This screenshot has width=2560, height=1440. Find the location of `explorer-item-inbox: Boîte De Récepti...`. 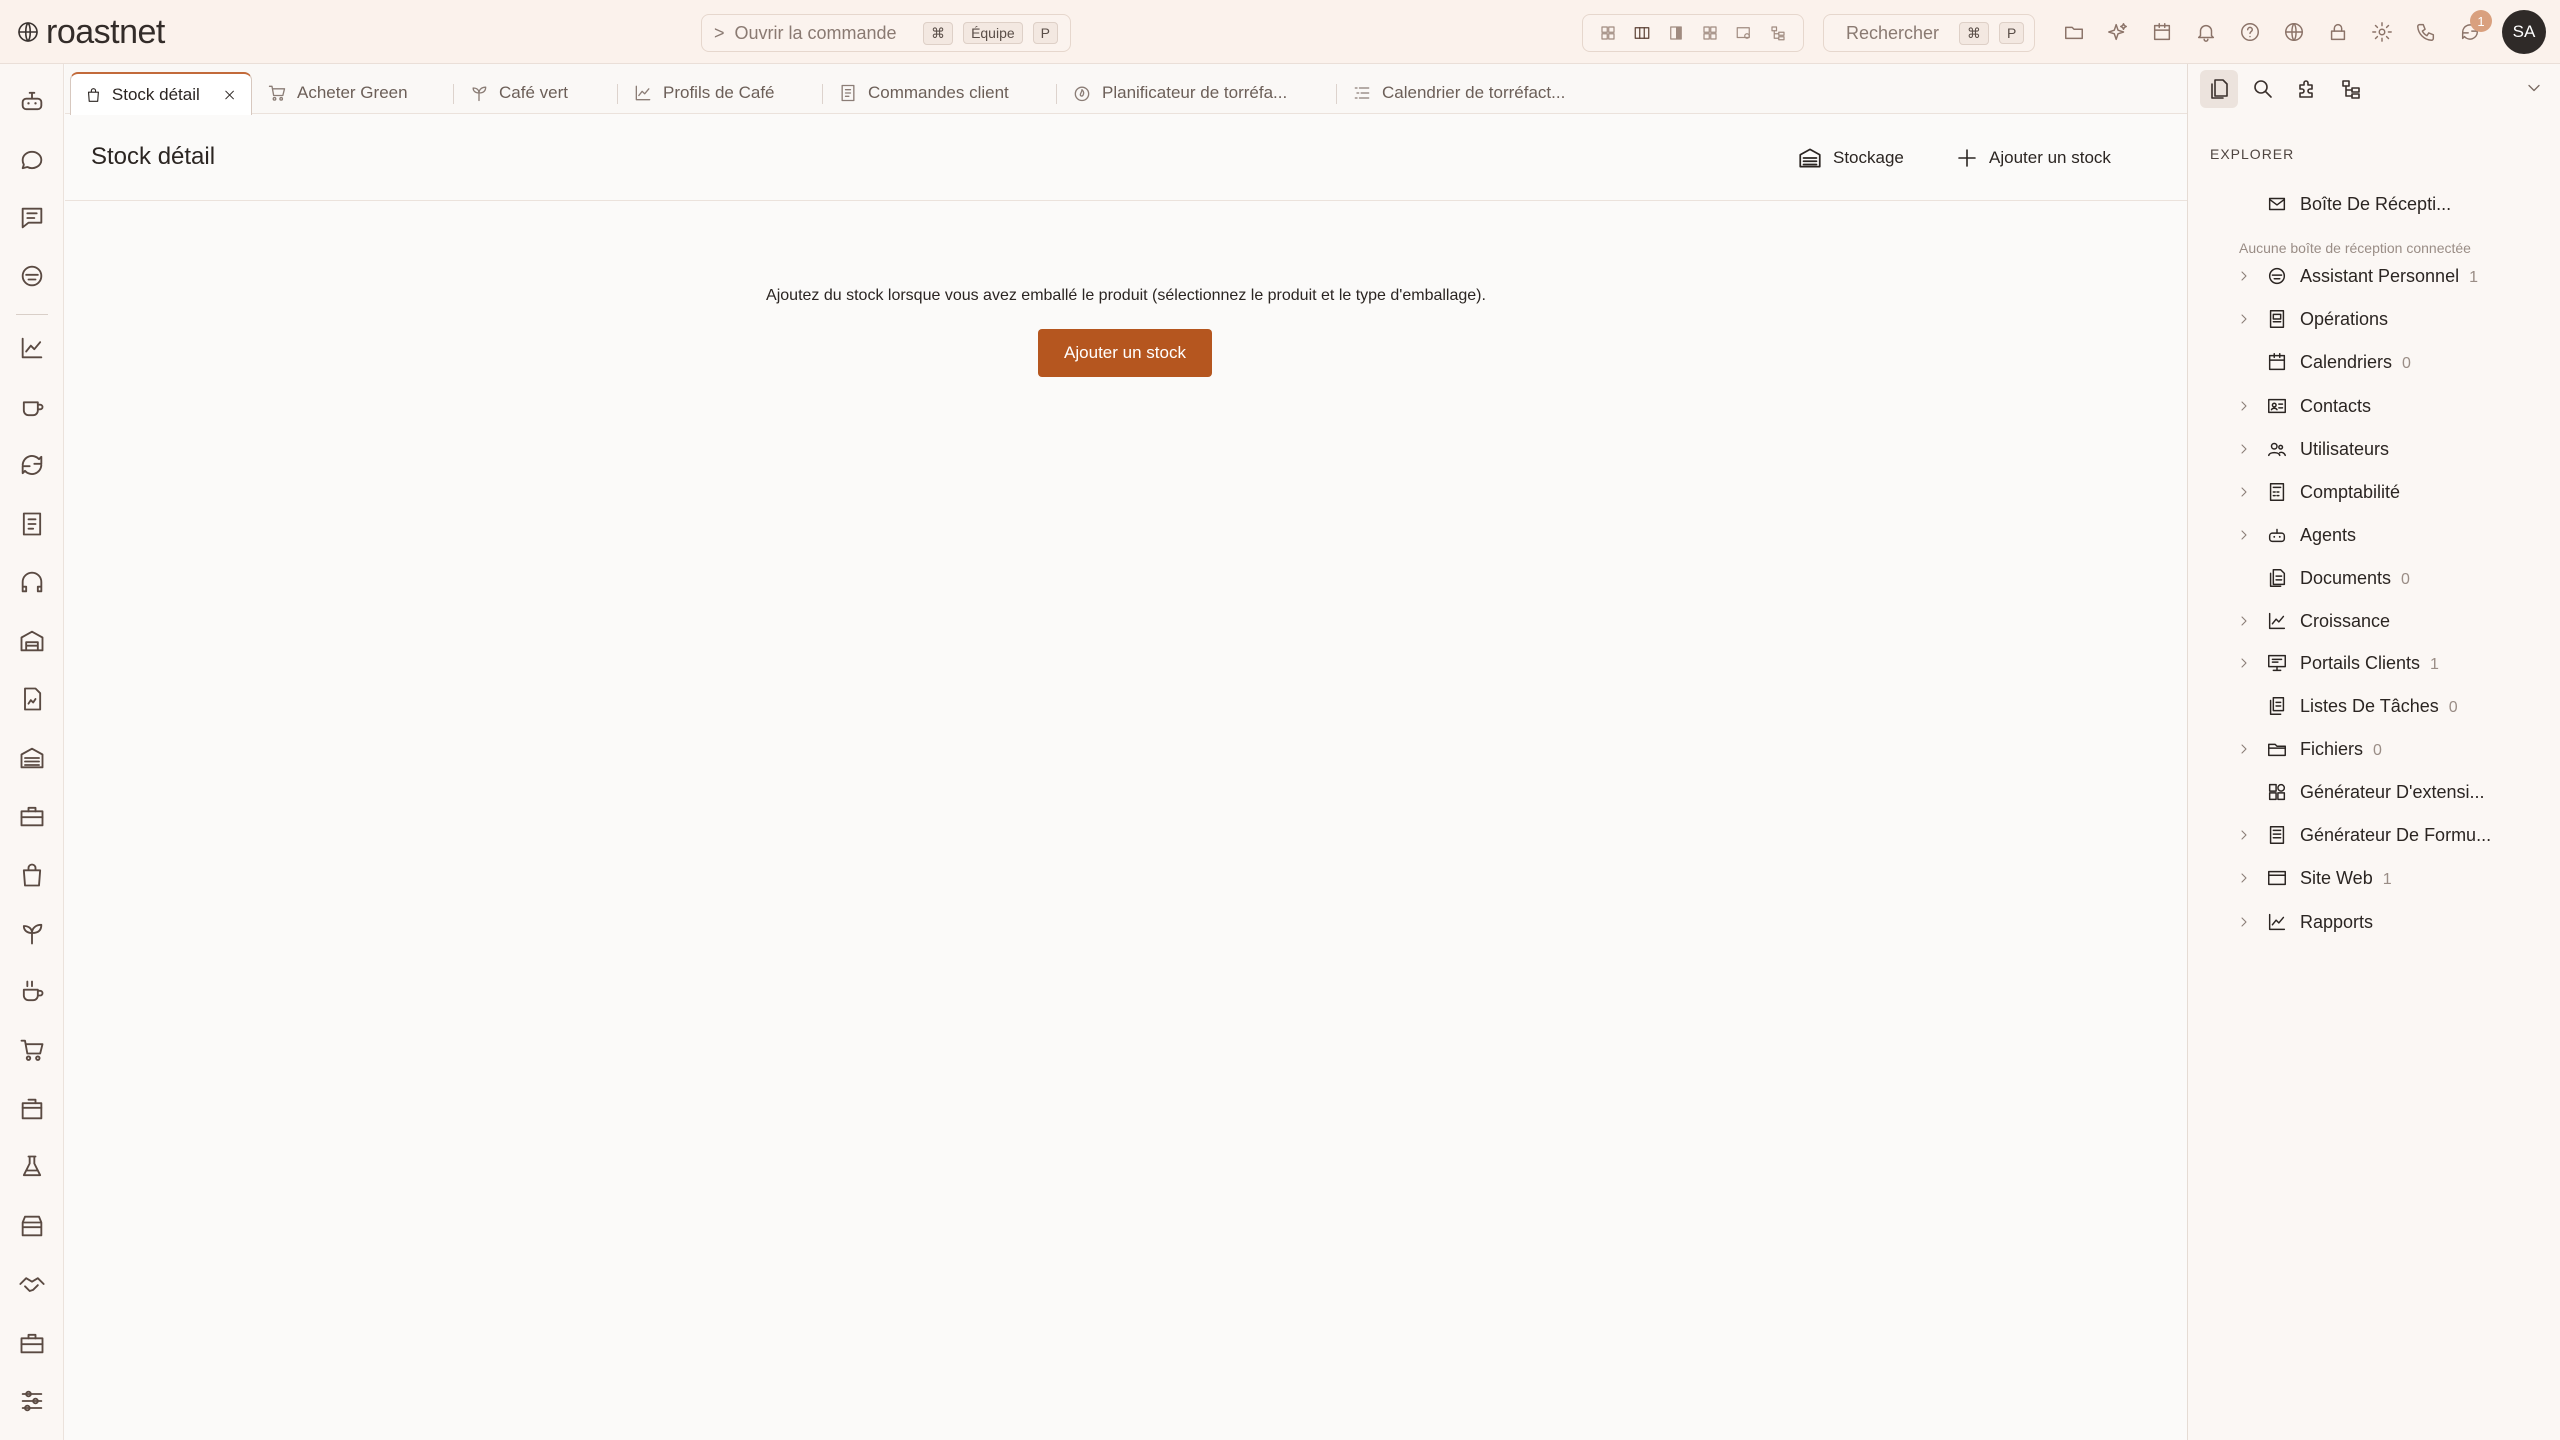

explorer-item-inbox: Boîte De Récepti... is located at coordinates (2374, 204).